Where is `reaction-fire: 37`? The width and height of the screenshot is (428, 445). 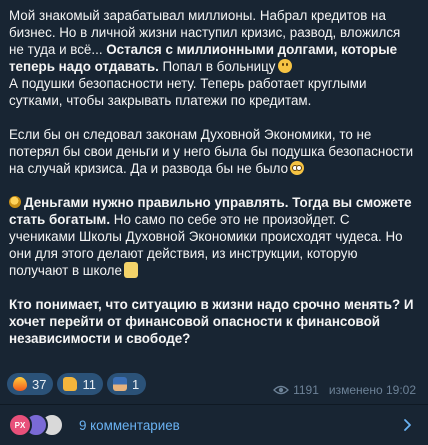 reaction-fire: 37 is located at coordinates (30, 384).